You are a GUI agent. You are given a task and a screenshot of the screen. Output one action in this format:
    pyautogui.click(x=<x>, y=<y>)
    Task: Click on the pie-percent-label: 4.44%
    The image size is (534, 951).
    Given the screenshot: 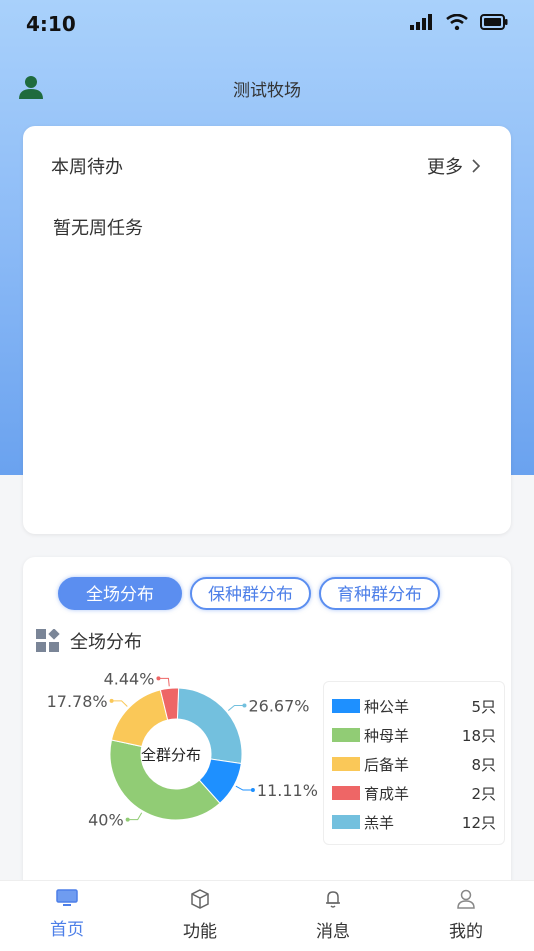 What is the action you would take?
    pyautogui.click(x=129, y=678)
    